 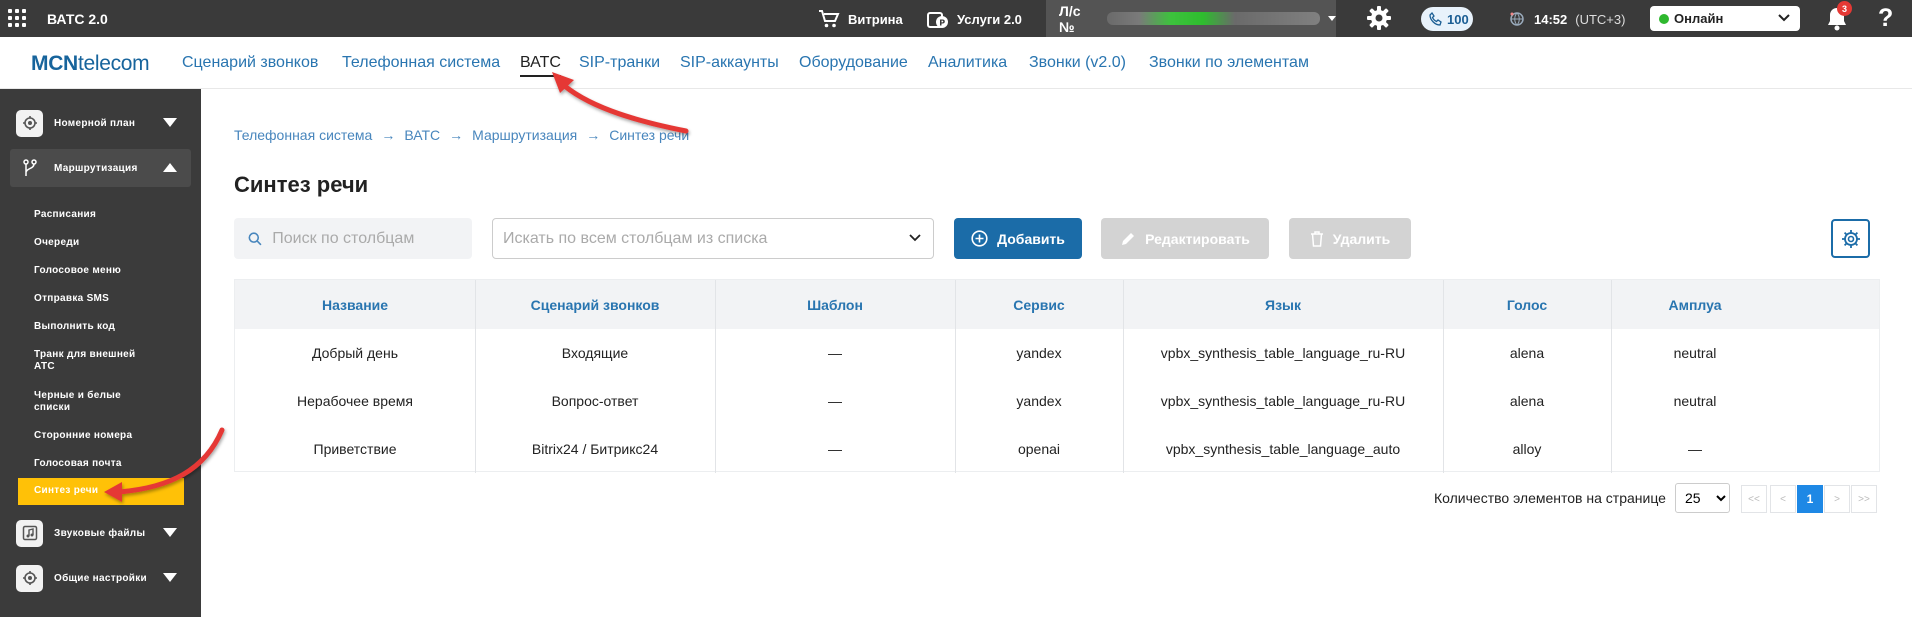 What do you see at coordinates (100, 578) in the screenshot?
I see `sidebar-group-general-settings: Общие настройки` at bounding box center [100, 578].